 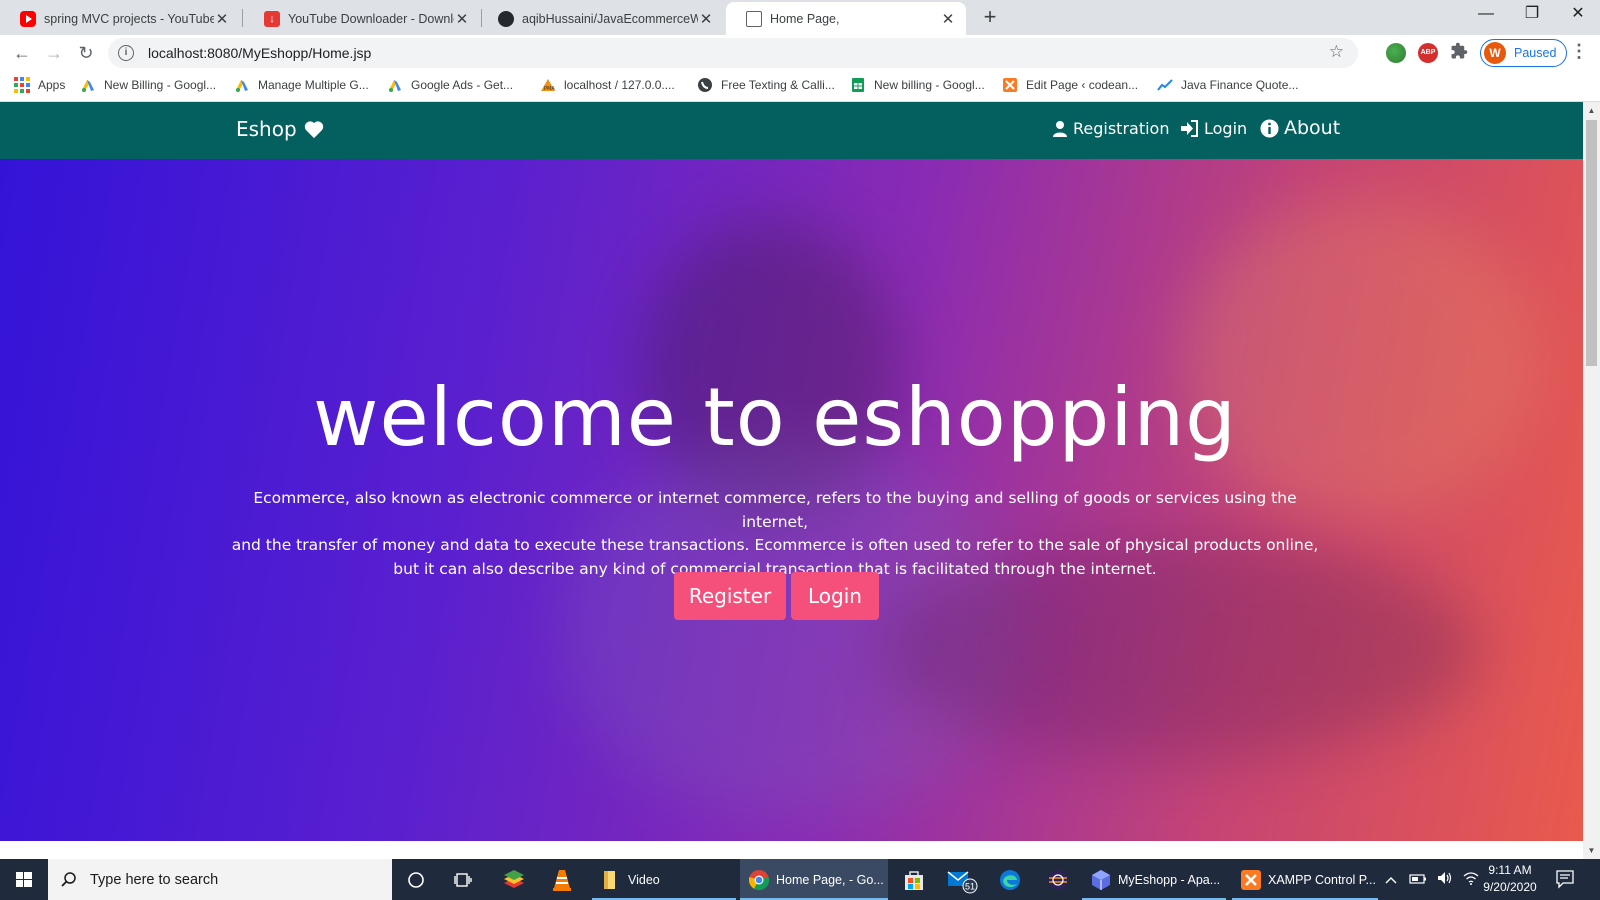 What do you see at coordinates (1460, 52) in the screenshot?
I see `extensions-puzzle-icon` at bounding box center [1460, 52].